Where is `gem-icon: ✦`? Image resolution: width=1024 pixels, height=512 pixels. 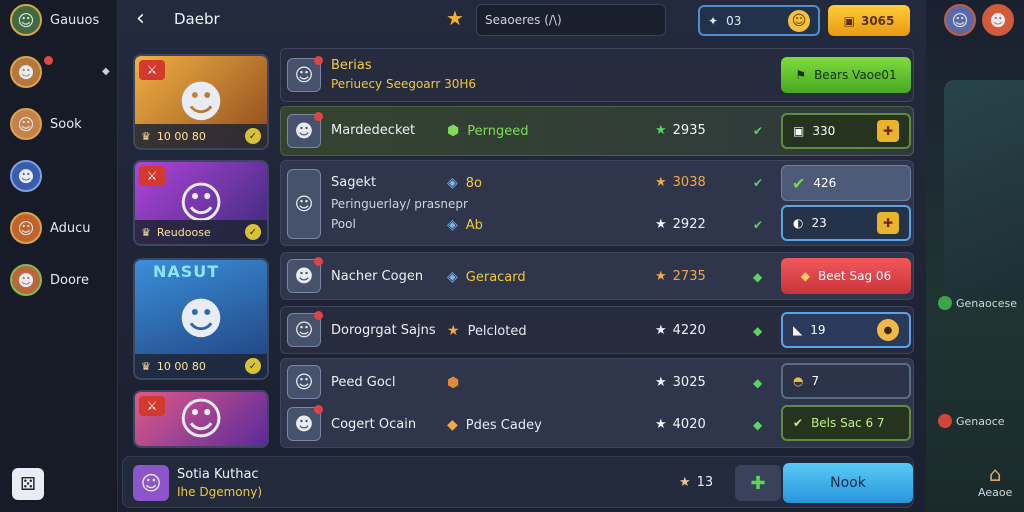 gem-icon: ✦ is located at coordinates (713, 20).